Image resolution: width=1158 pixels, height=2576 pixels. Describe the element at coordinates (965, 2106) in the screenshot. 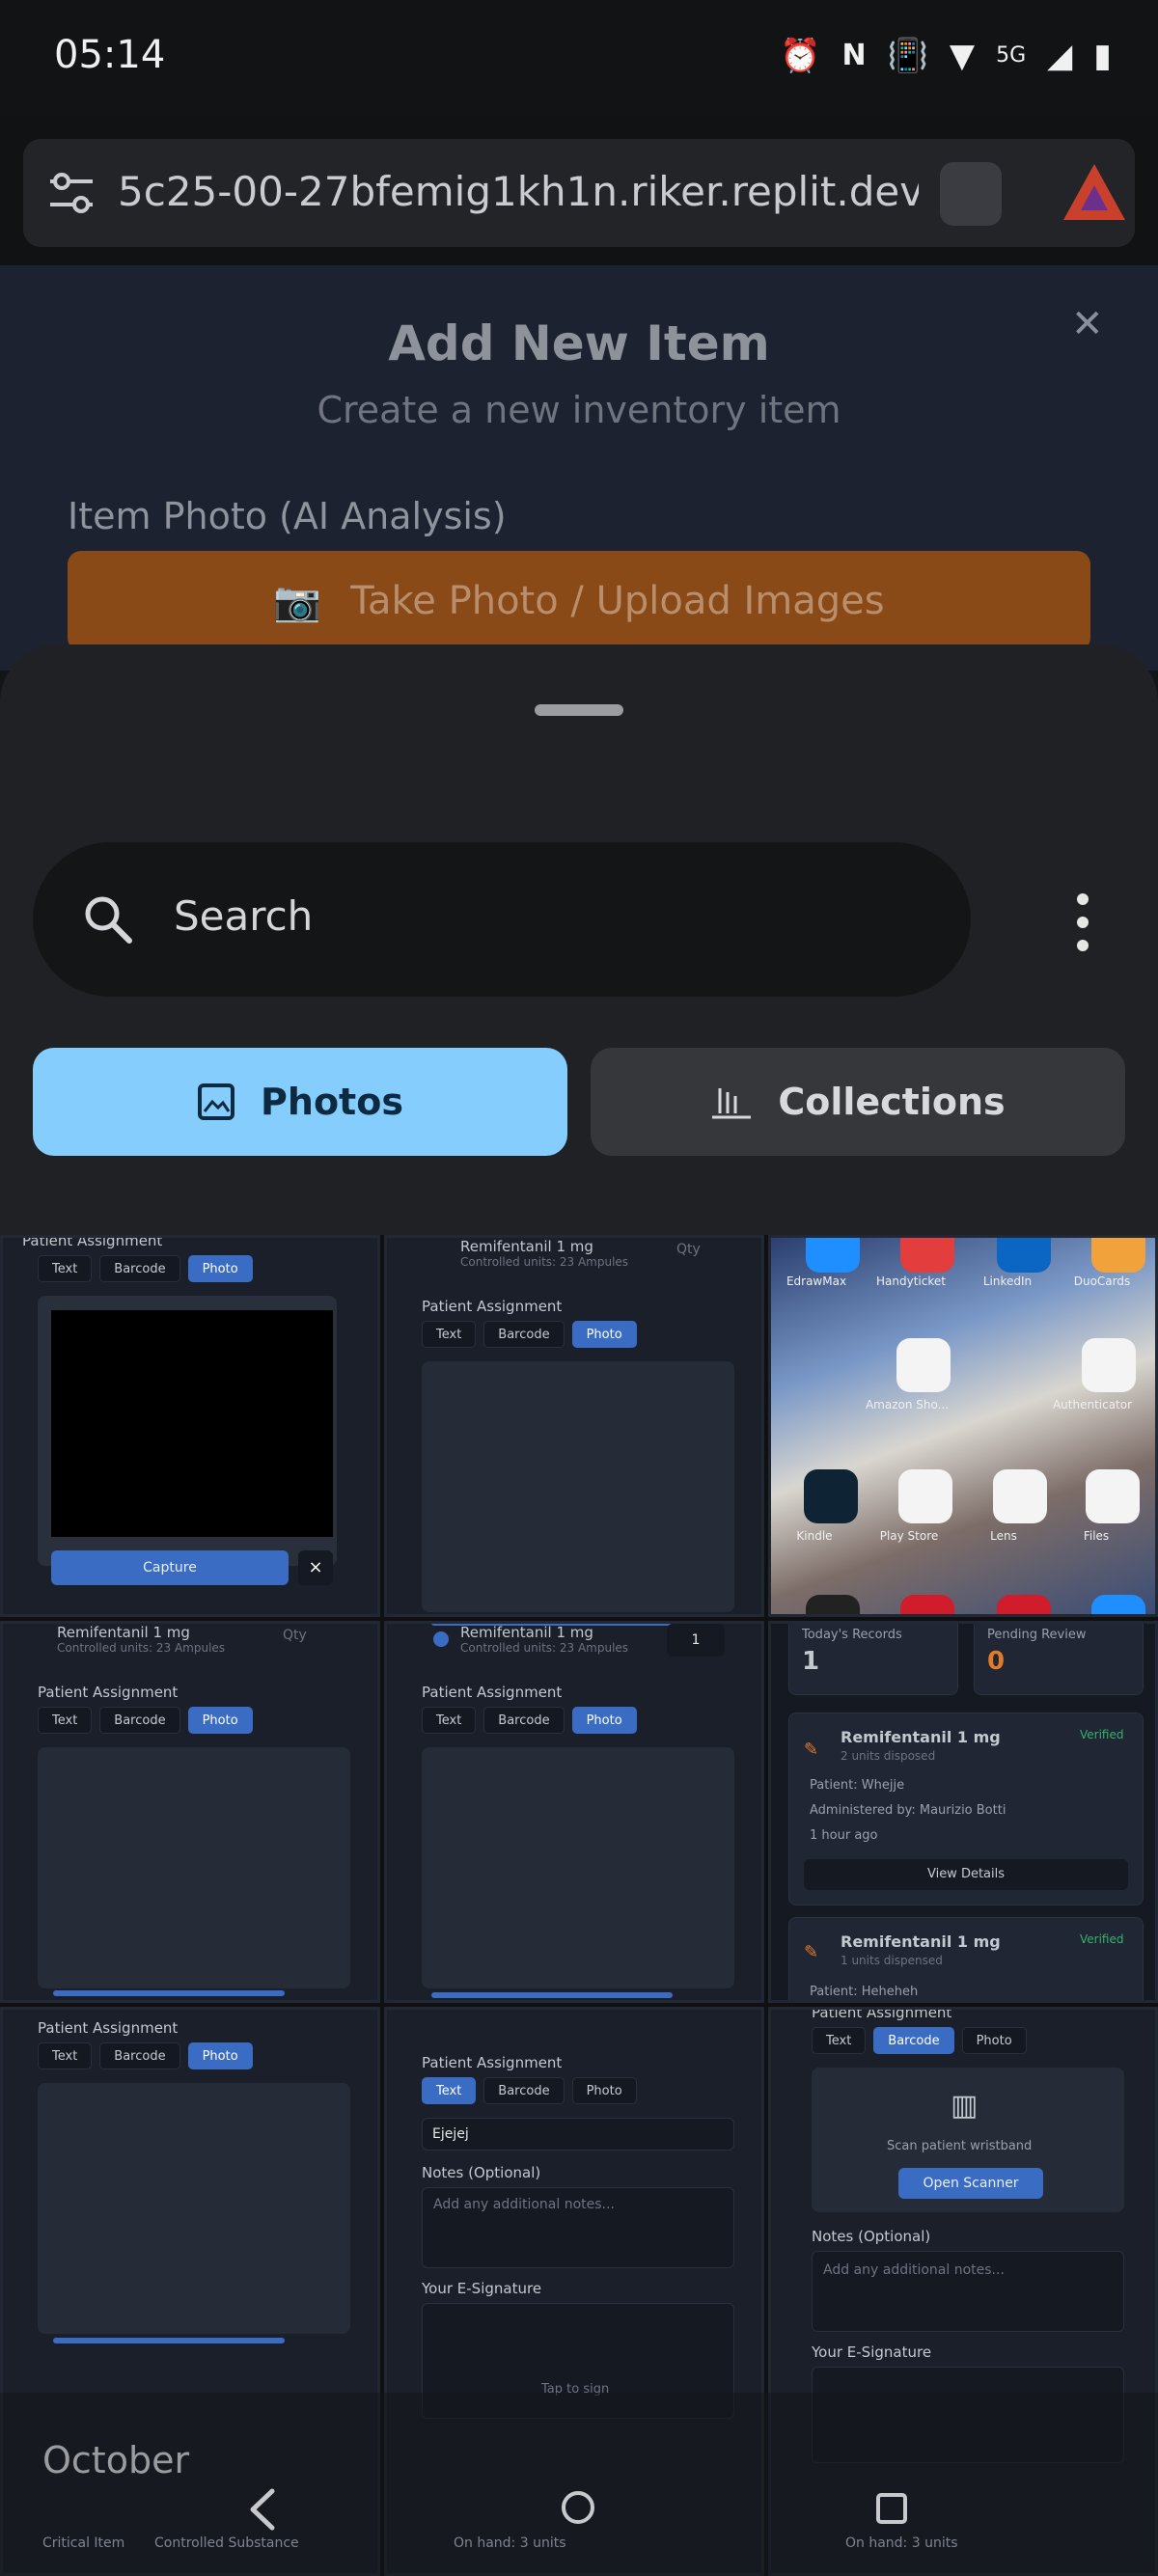

I see `barcode-icon: ▥` at that location.